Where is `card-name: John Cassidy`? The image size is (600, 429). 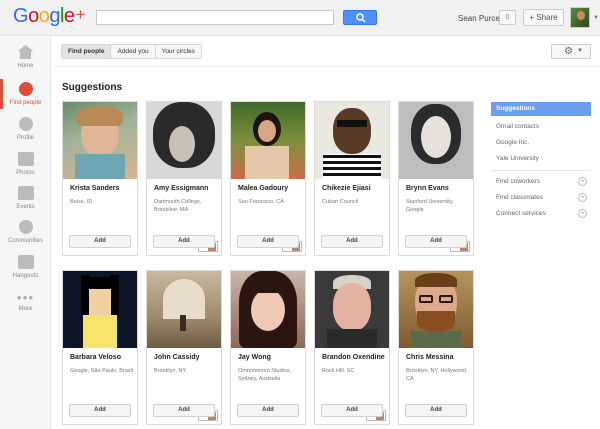
card-name: John Cassidy is located at coordinates (177, 357).